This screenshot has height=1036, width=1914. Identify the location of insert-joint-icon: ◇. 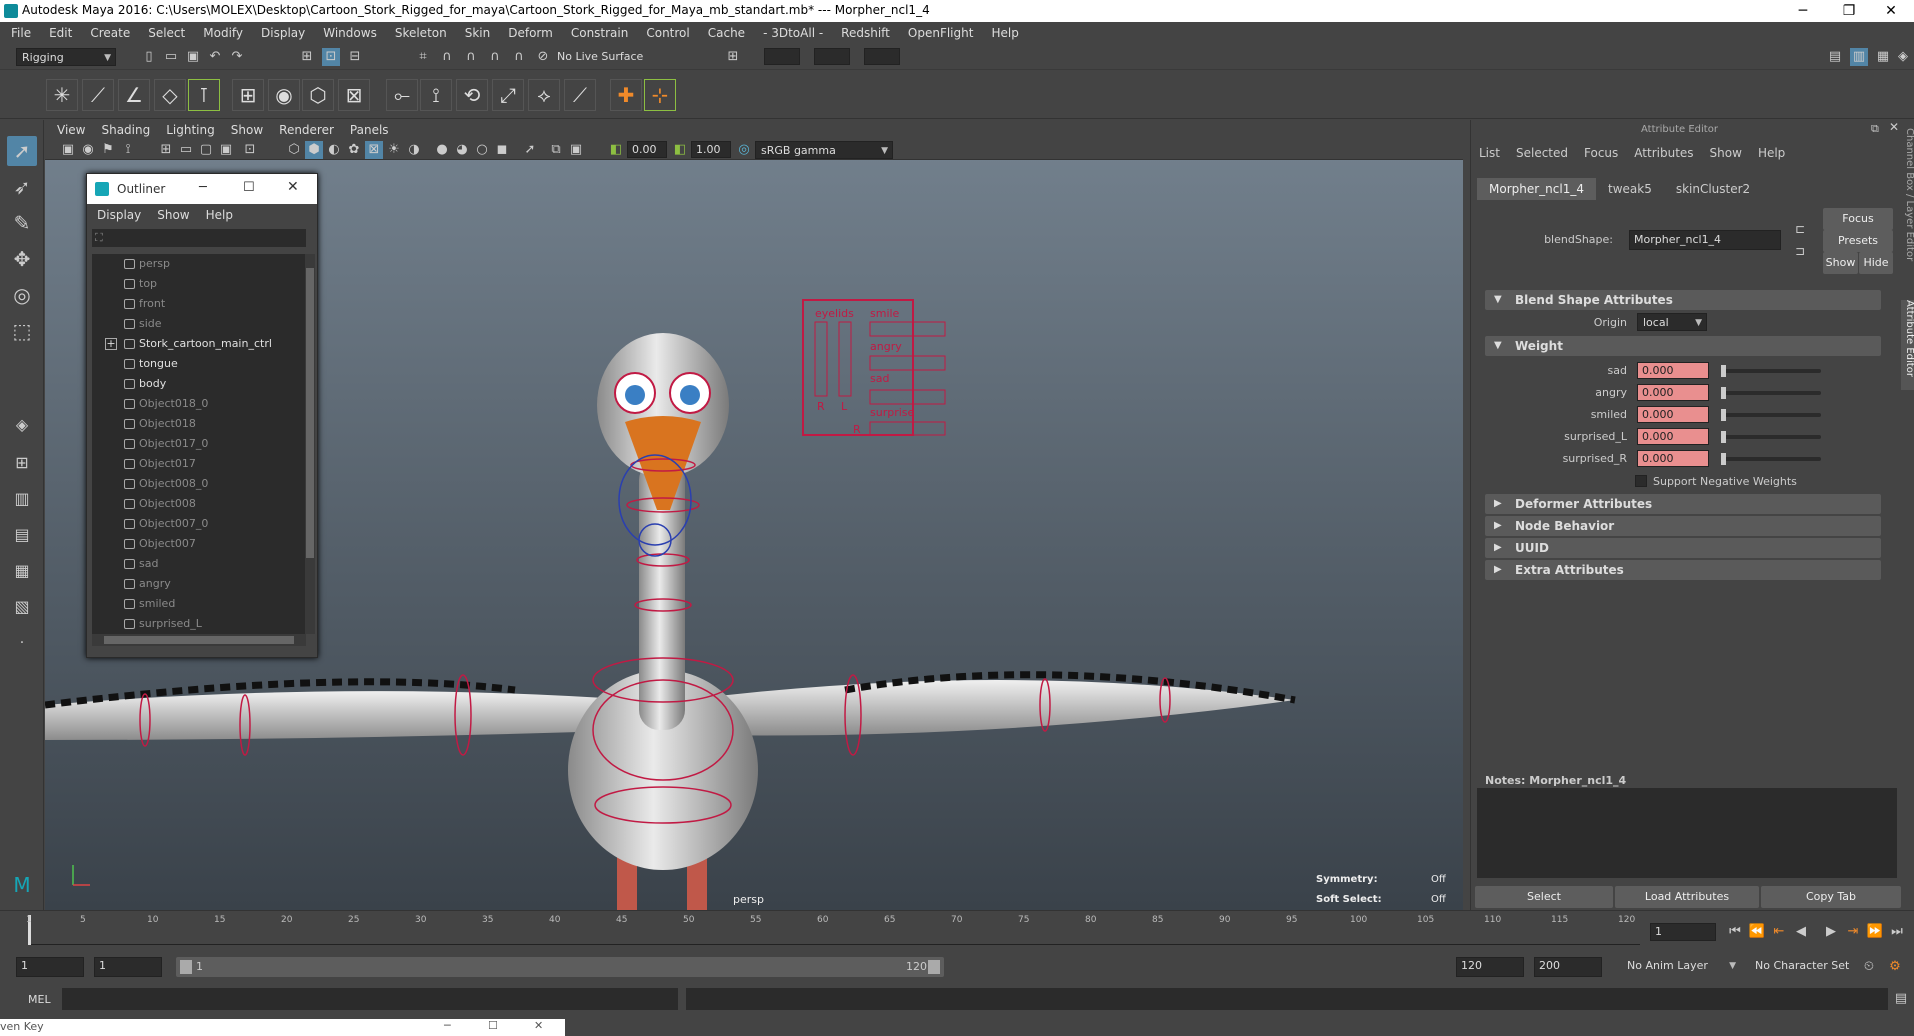
(170, 95).